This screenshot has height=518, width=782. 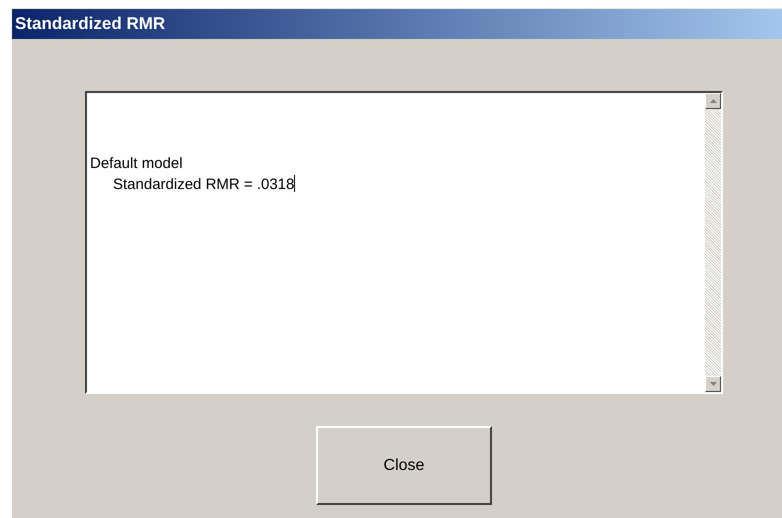 I want to click on output-line: Standardized RMR = .0318, so click(x=203, y=184).